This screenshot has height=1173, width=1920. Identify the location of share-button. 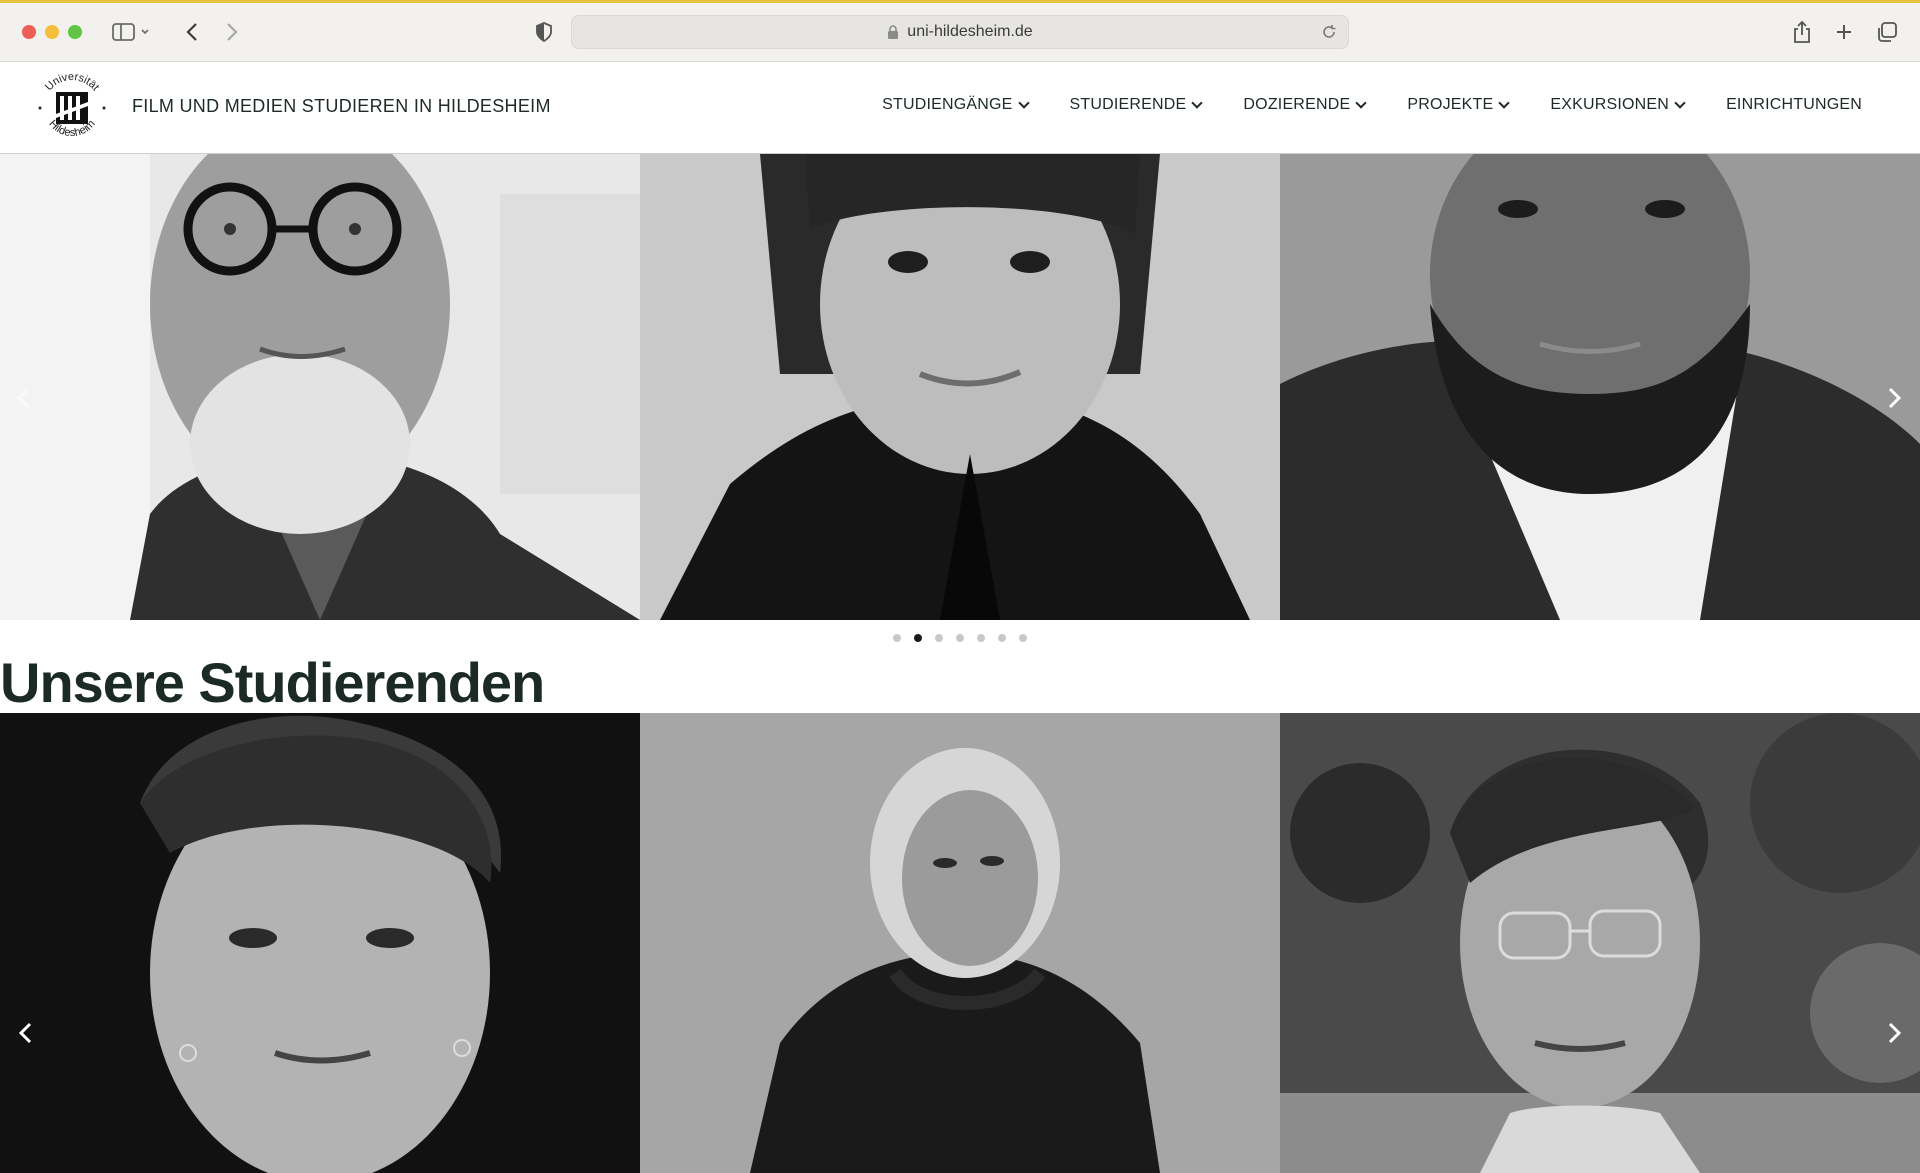
(1802, 32).